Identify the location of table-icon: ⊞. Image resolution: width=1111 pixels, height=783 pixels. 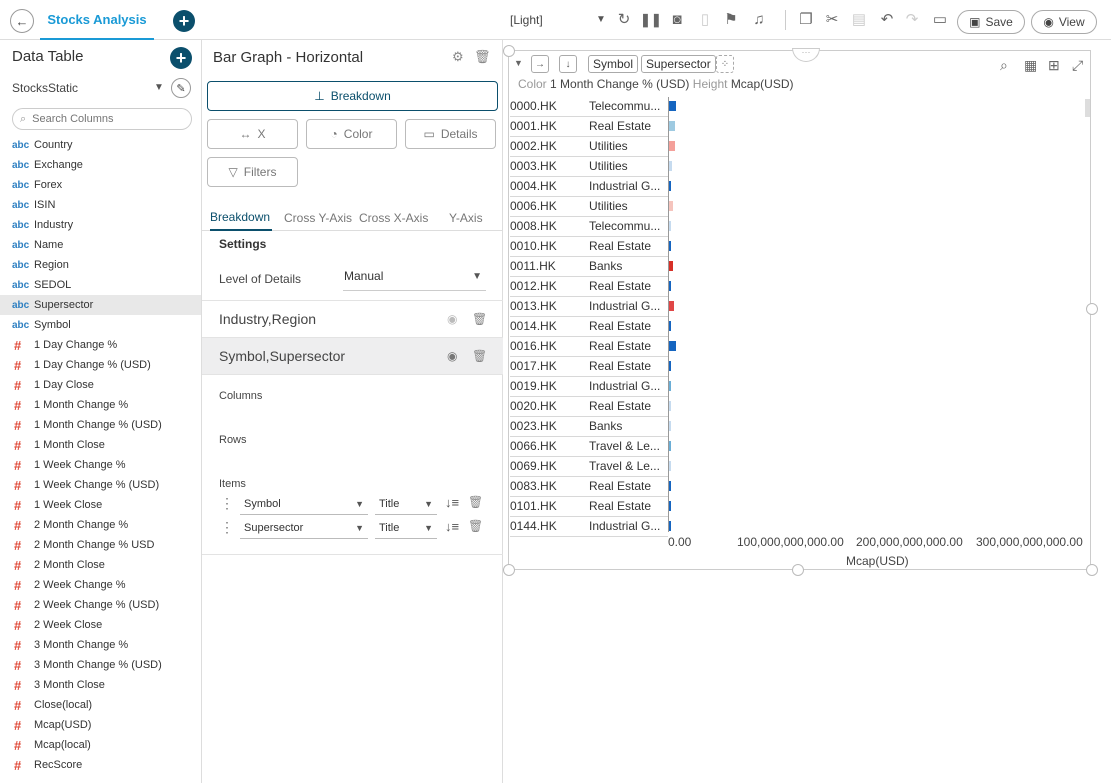
(1054, 65).